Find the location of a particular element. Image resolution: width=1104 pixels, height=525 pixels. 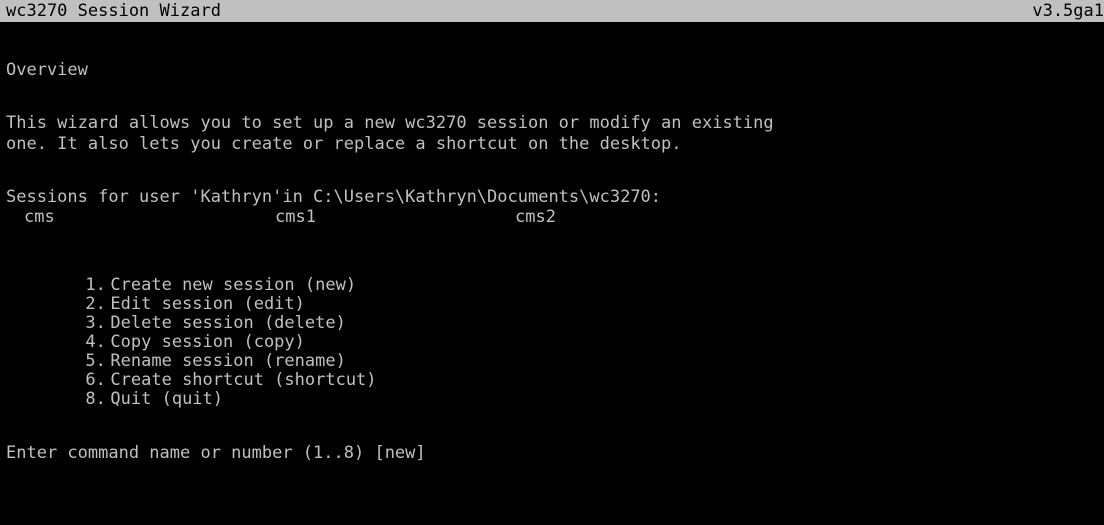

overview-heading: Overview is located at coordinates (47, 70).